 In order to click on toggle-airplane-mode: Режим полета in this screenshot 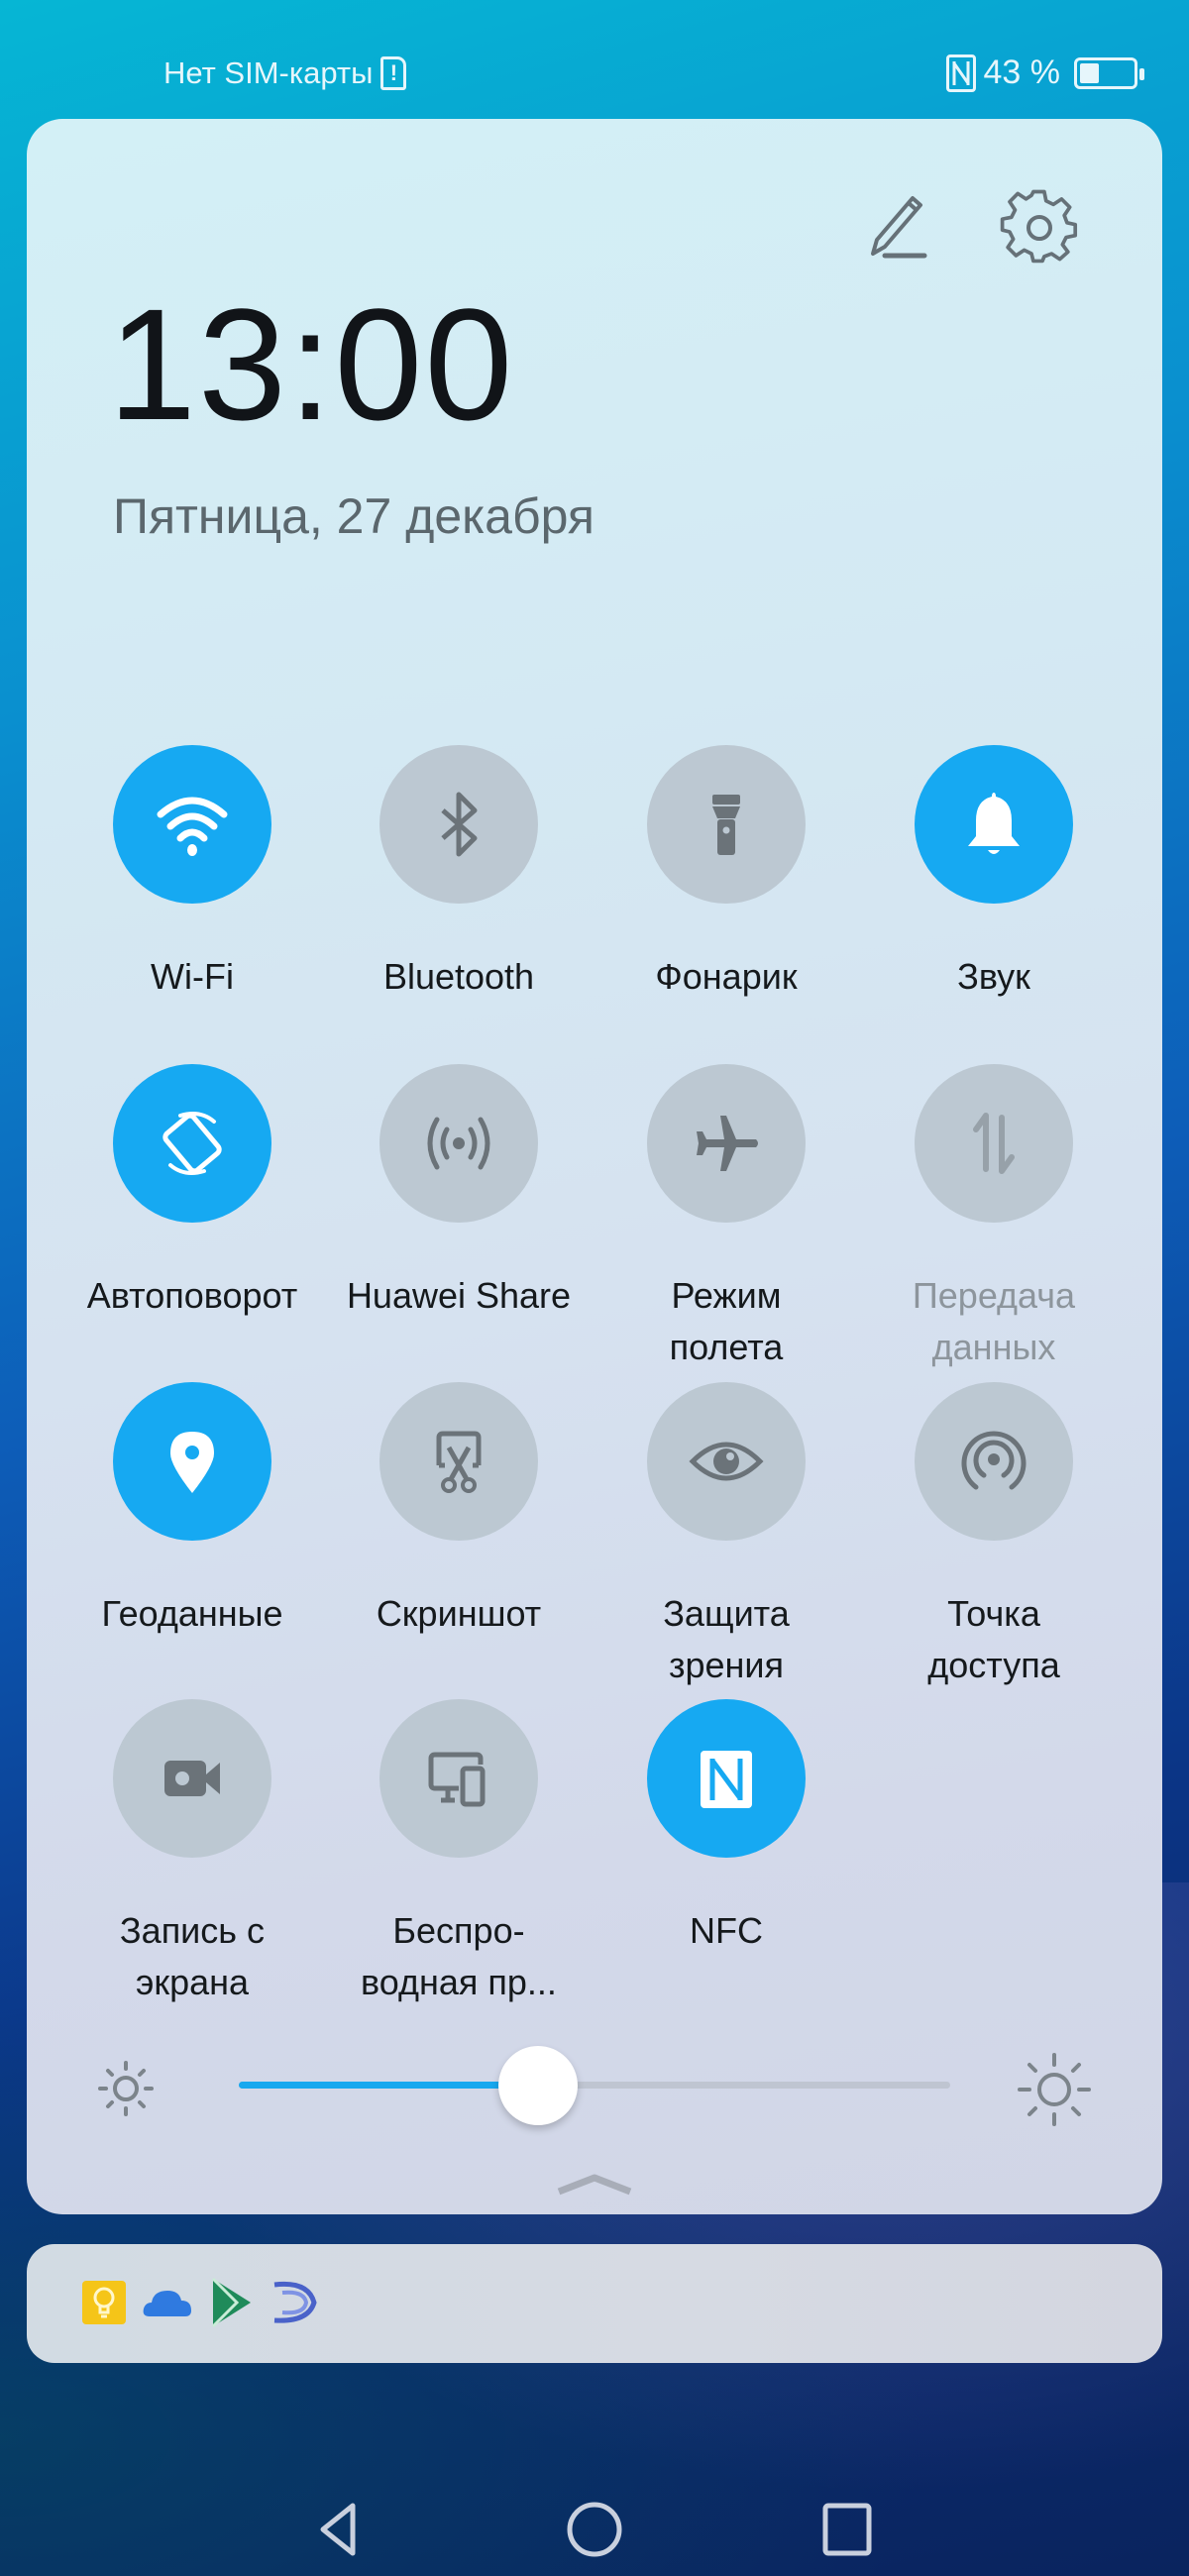, I will do `click(726, 1218)`.